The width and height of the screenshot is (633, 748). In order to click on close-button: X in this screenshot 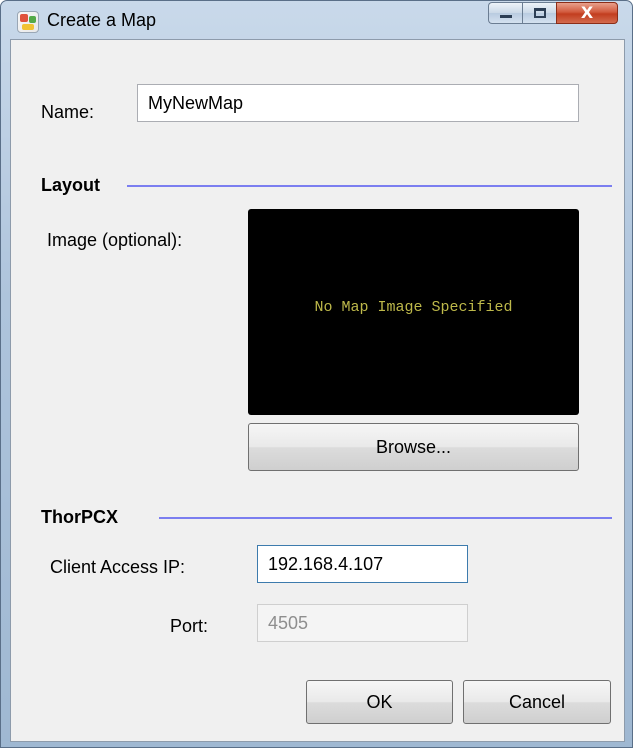, I will do `click(587, 13)`.